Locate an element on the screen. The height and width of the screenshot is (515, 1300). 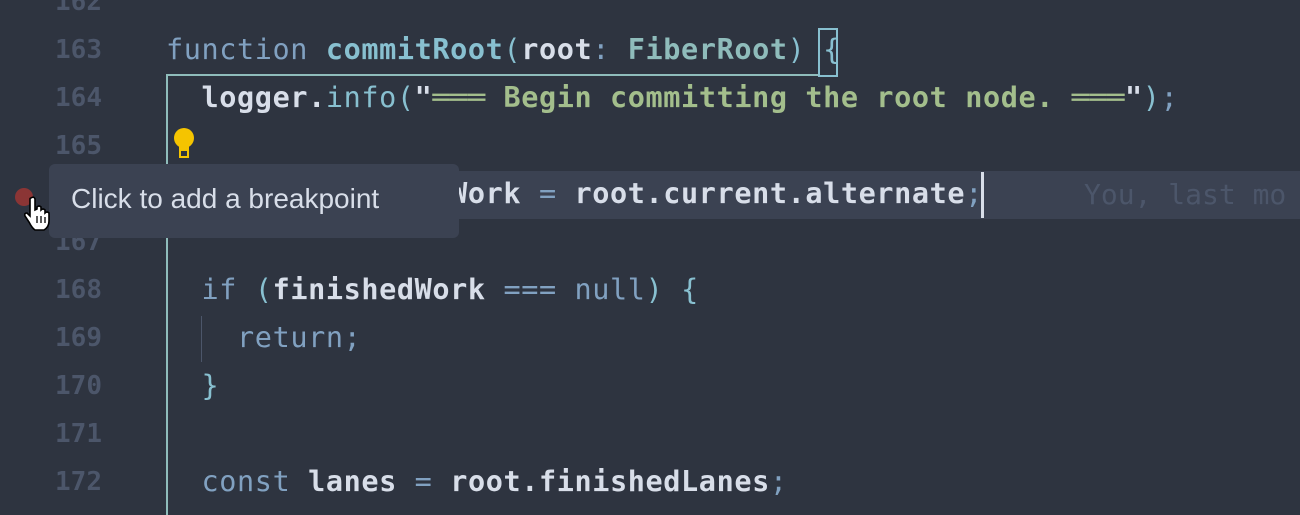
code-line-163: function commitRoot(root: FiberRoot) { is located at coordinates (503, 49).